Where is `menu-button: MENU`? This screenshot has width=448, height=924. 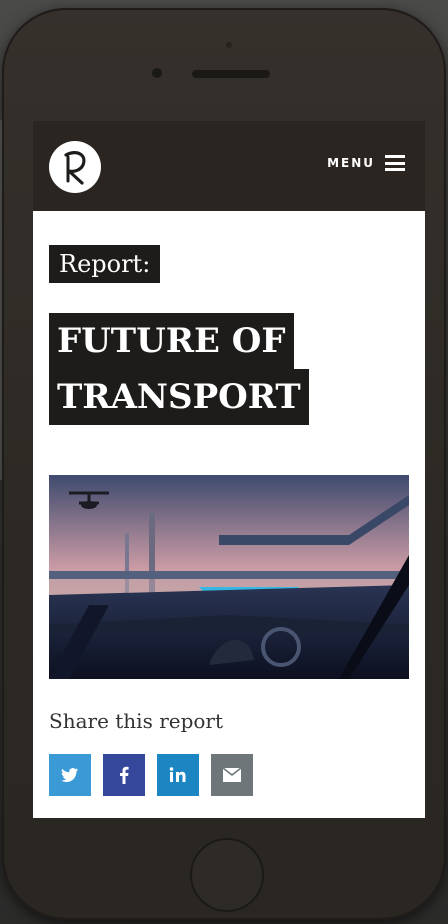 menu-button: MENU is located at coordinates (366, 163).